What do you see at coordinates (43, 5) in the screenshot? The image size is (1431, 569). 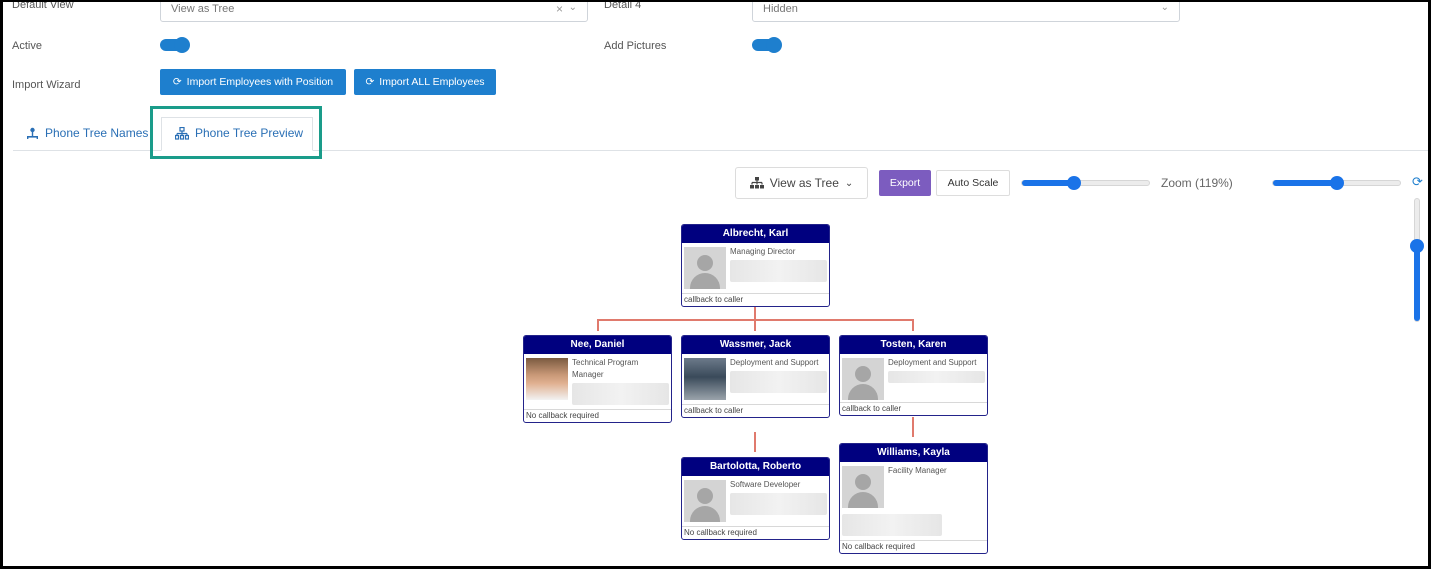 I see `default-view-label: Default View` at bounding box center [43, 5].